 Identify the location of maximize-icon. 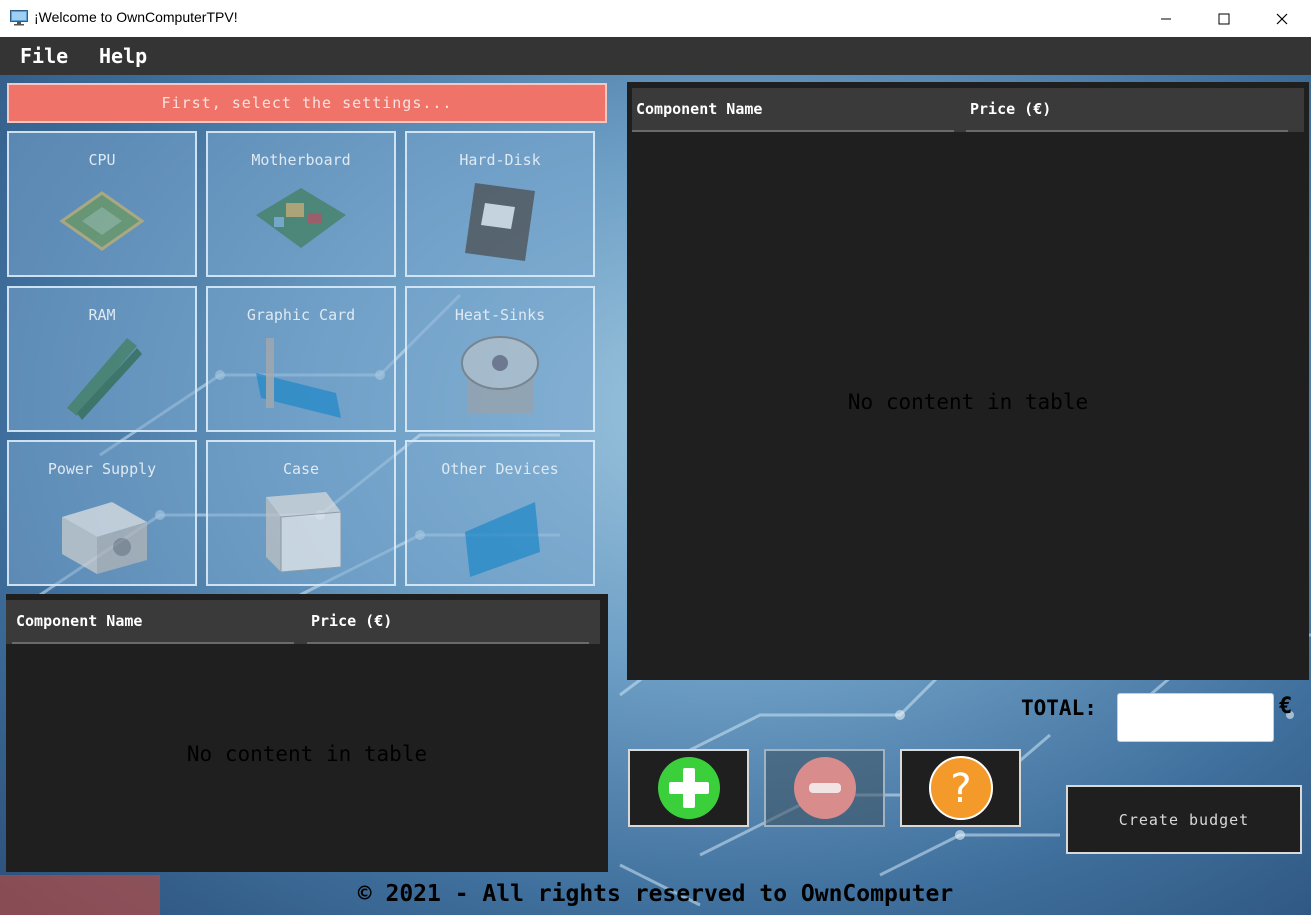
(1224, 18).